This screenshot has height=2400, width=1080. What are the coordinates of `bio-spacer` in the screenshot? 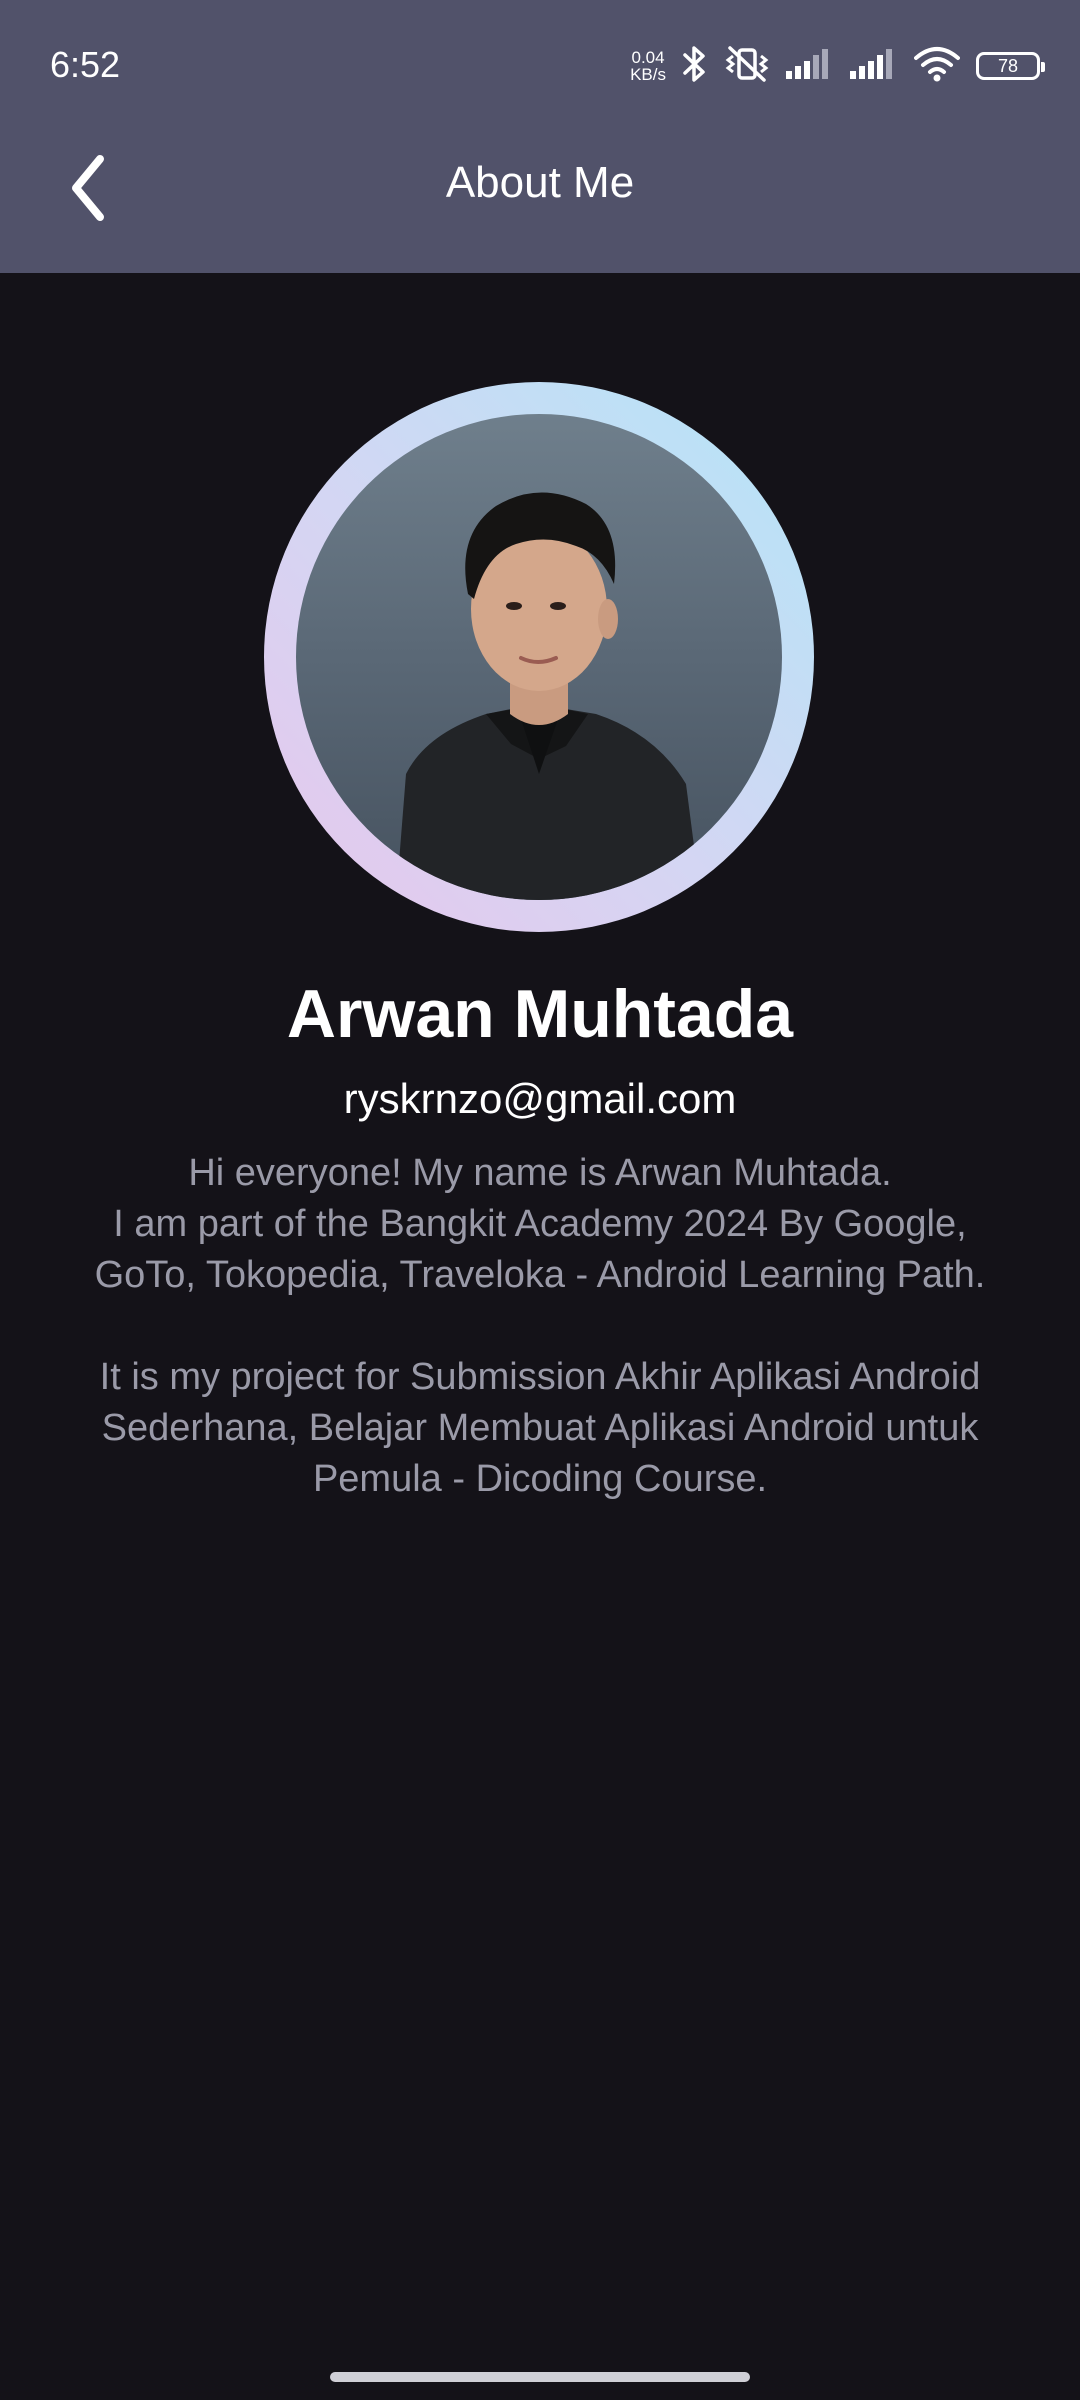 It's located at (540, 1326).